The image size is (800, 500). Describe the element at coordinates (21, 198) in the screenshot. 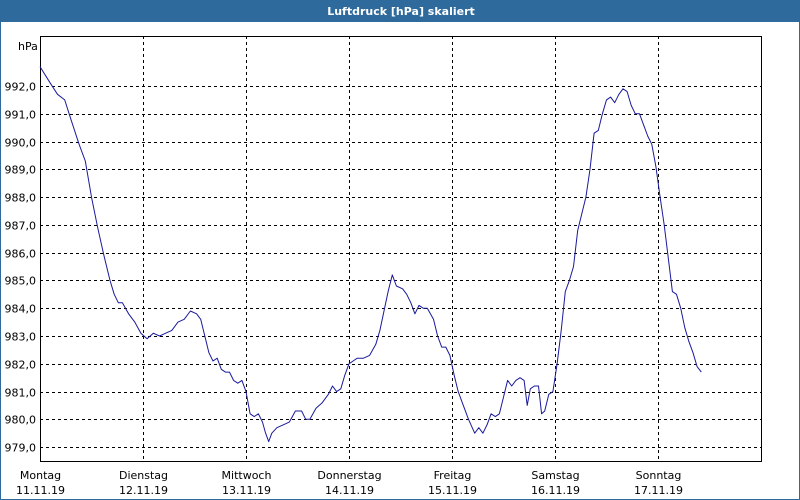

I see `y-tick-label: 988,0` at that location.